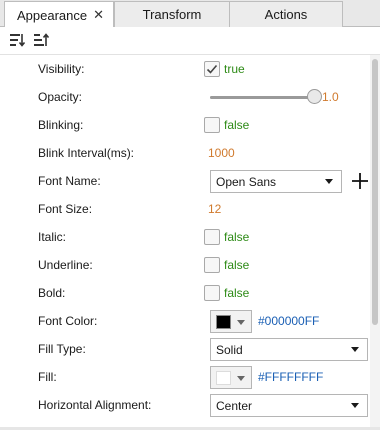  What do you see at coordinates (212, 293) in the screenshot?
I see `bold-checkbox` at bounding box center [212, 293].